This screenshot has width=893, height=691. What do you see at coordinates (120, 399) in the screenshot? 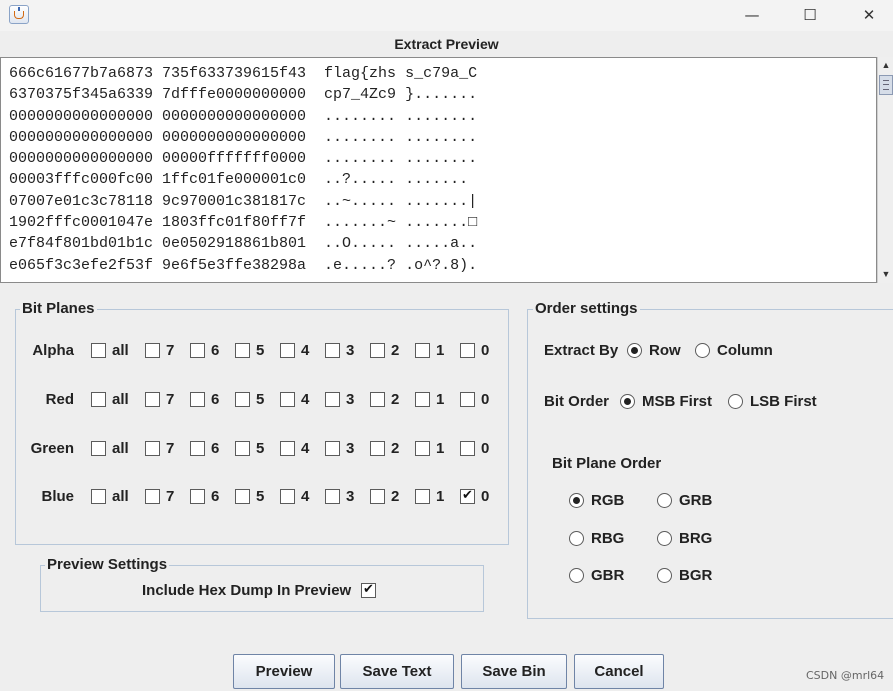
I see `checkbox-label-red-all: all` at bounding box center [120, 399].